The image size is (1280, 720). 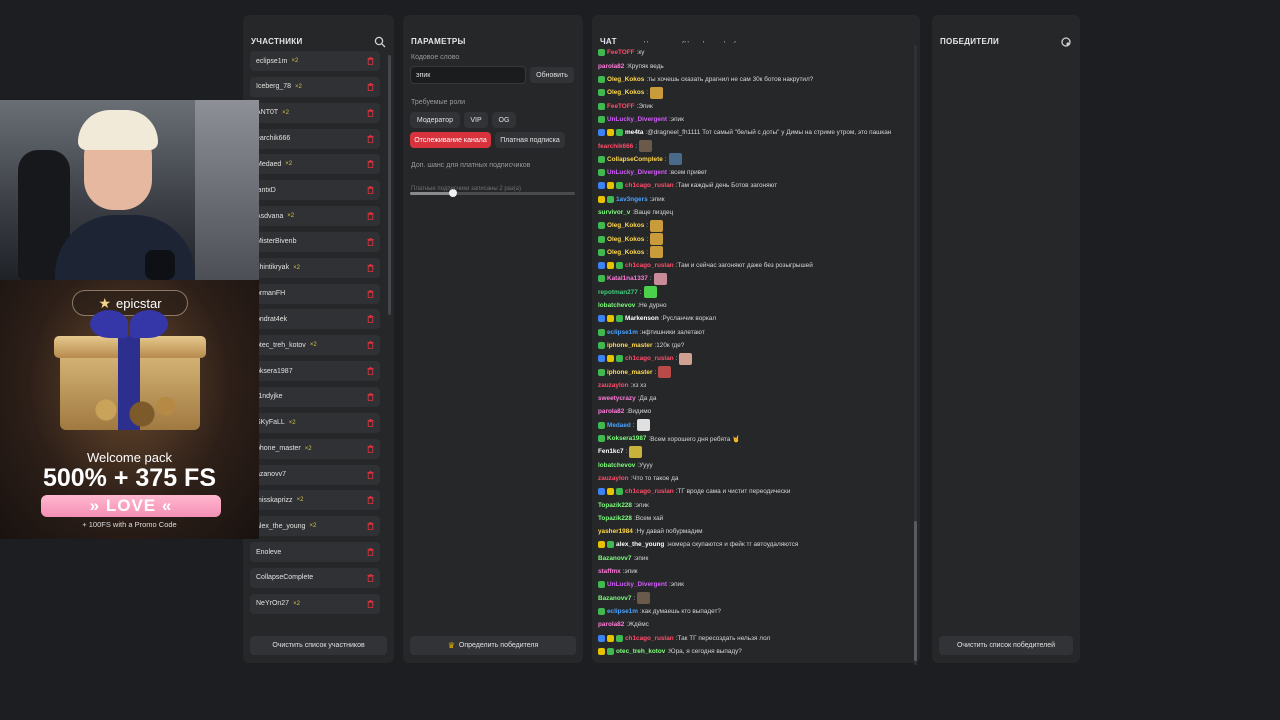 What do you see at coordinates (915, 355) in the screenshot?
I see `chat-scrollbar` at bounding box center [915, 355].